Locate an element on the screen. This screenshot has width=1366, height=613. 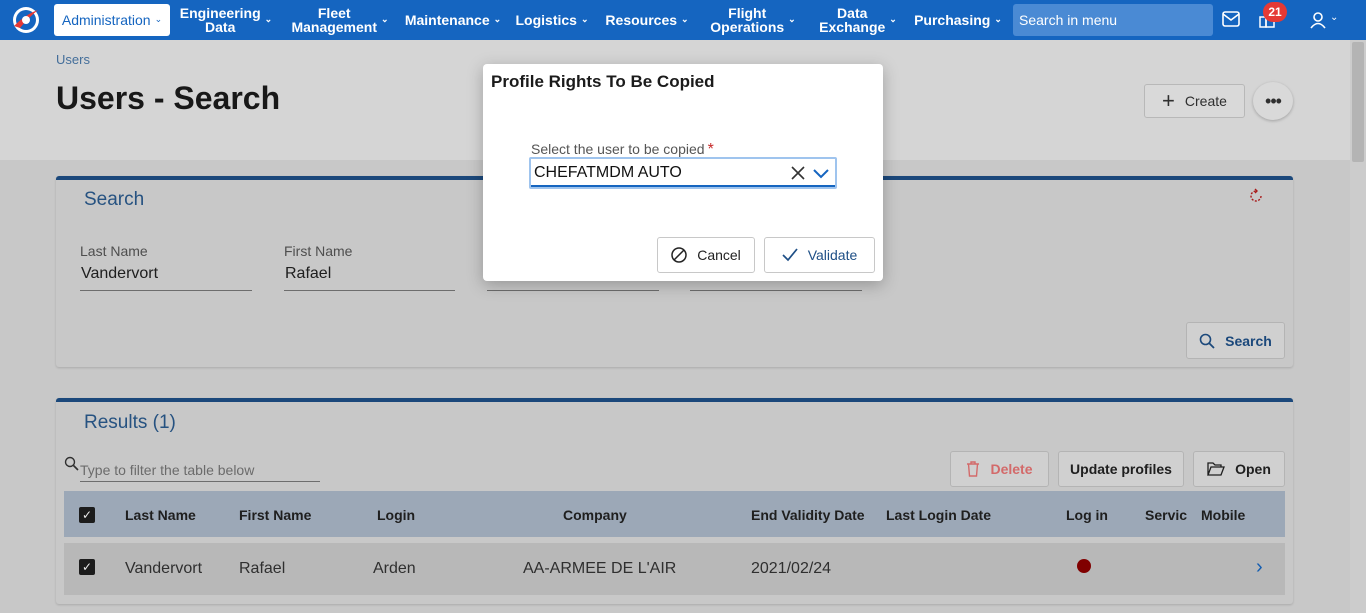
nav-resources: Resources ⌄ is located at coordinates (647, 20).